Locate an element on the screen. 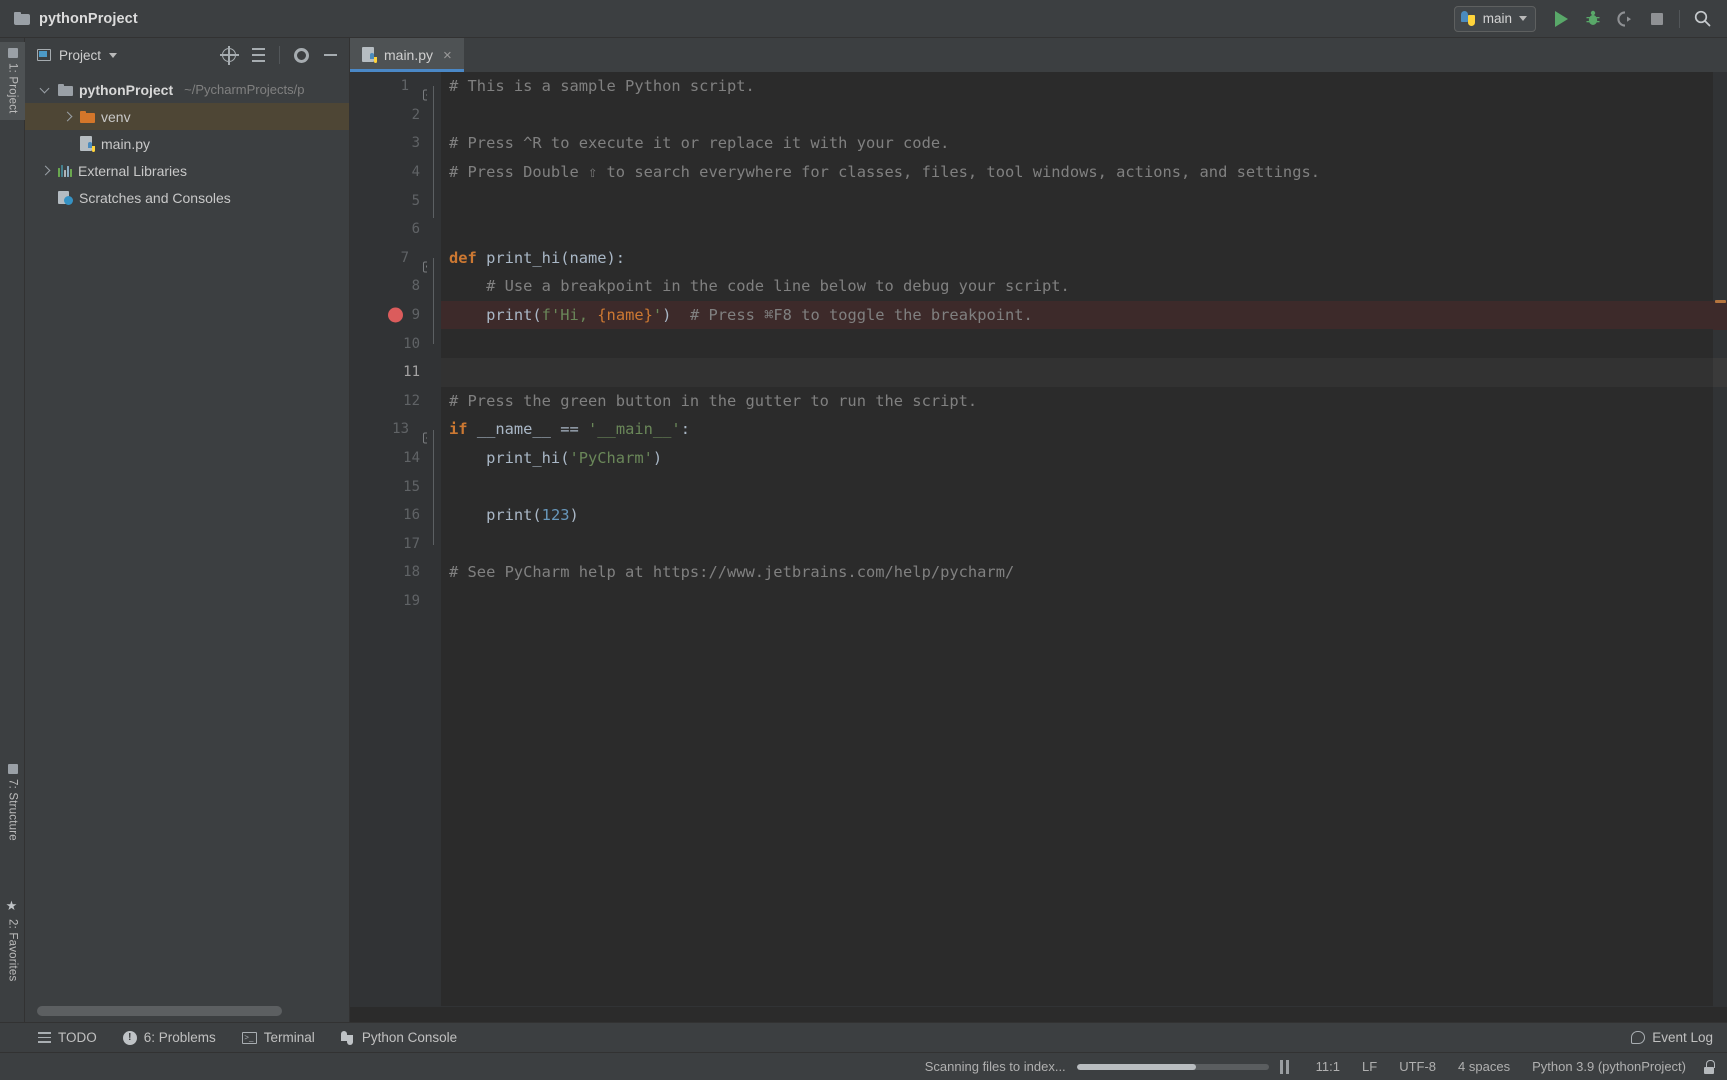 This screenshot has width=1727, height=1080. sidebar-item-favorites: ★ 2: Favorites is located at coordinates (12, 940).